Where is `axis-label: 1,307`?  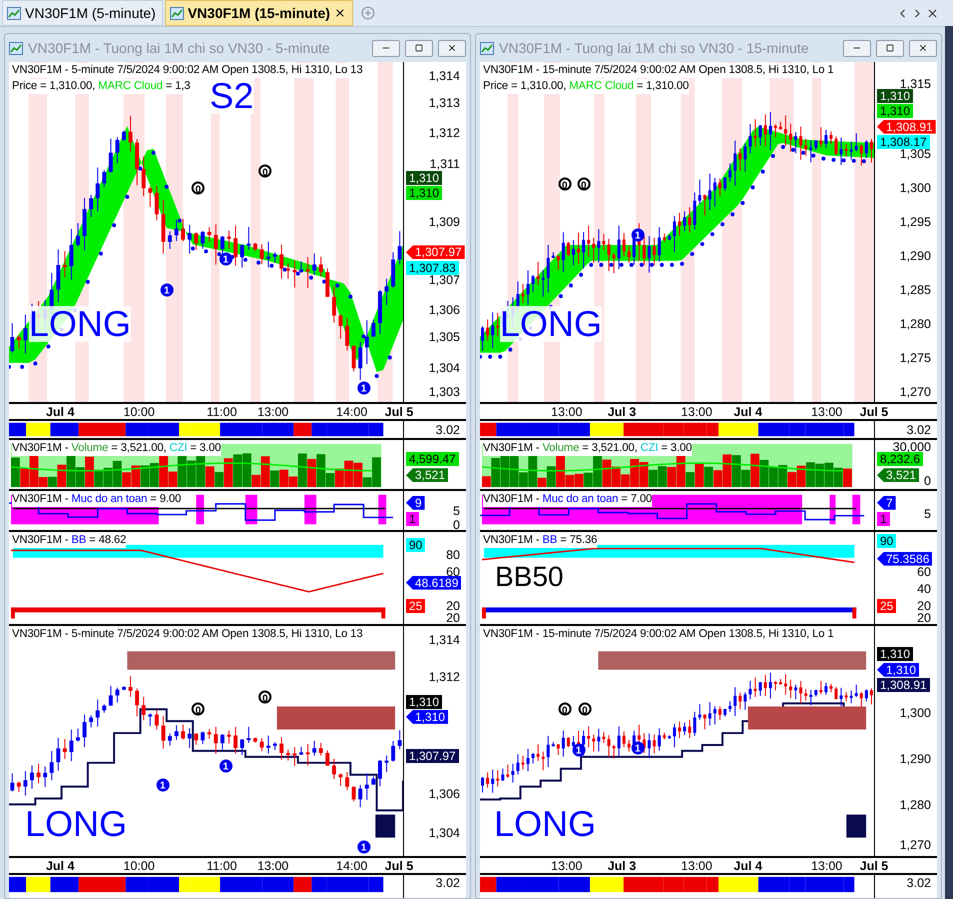 axis-label: 1,307 is located at coordinates (444, 279).